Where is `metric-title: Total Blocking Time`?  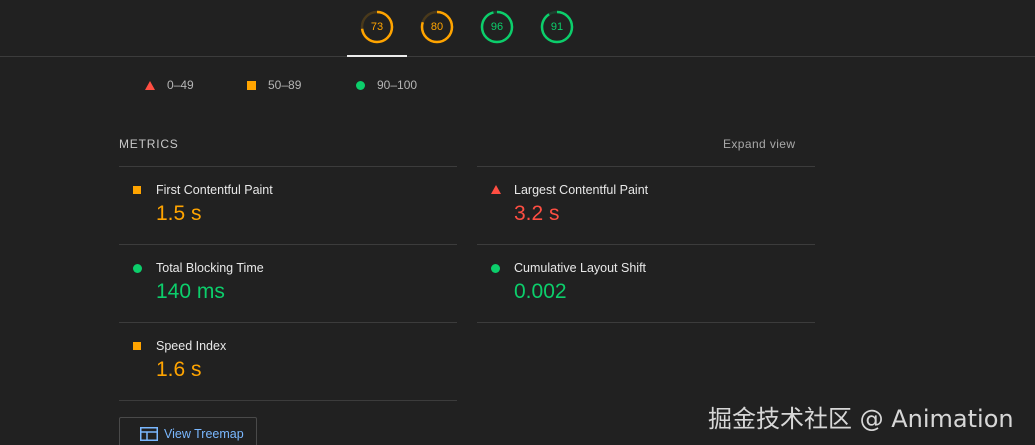 metric-title: Total Blocking Time is located at coordinates (210, 268).